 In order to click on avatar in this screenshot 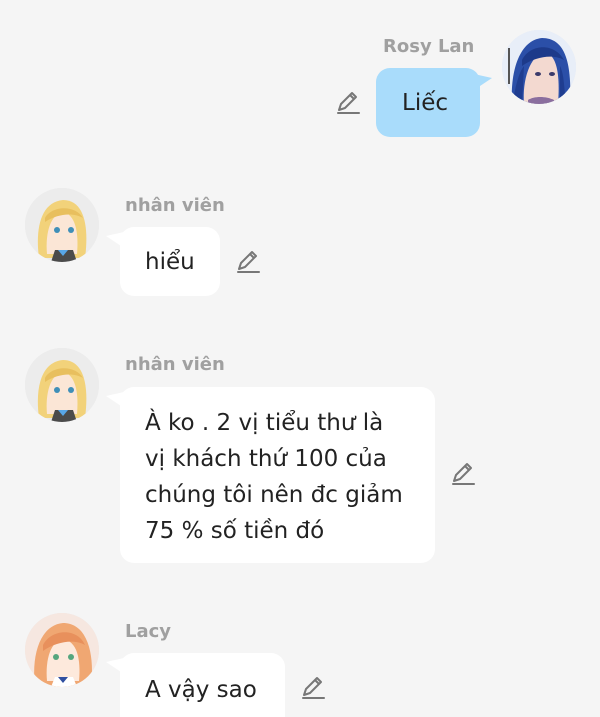, I will do `click(62, 650)`.